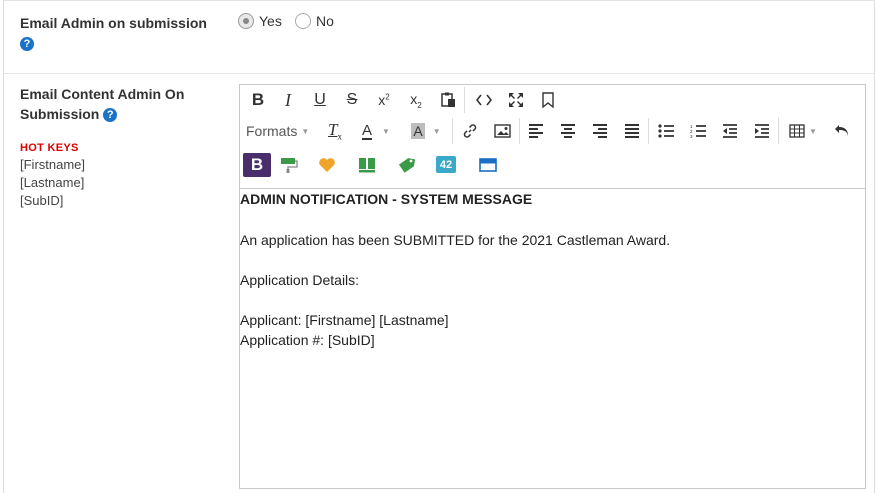 This screenshot has height=493, width=876. What do you see at coordinates (327, 165) in the screenshot?
I see `heart-icon` at bounding box center [327, 165].